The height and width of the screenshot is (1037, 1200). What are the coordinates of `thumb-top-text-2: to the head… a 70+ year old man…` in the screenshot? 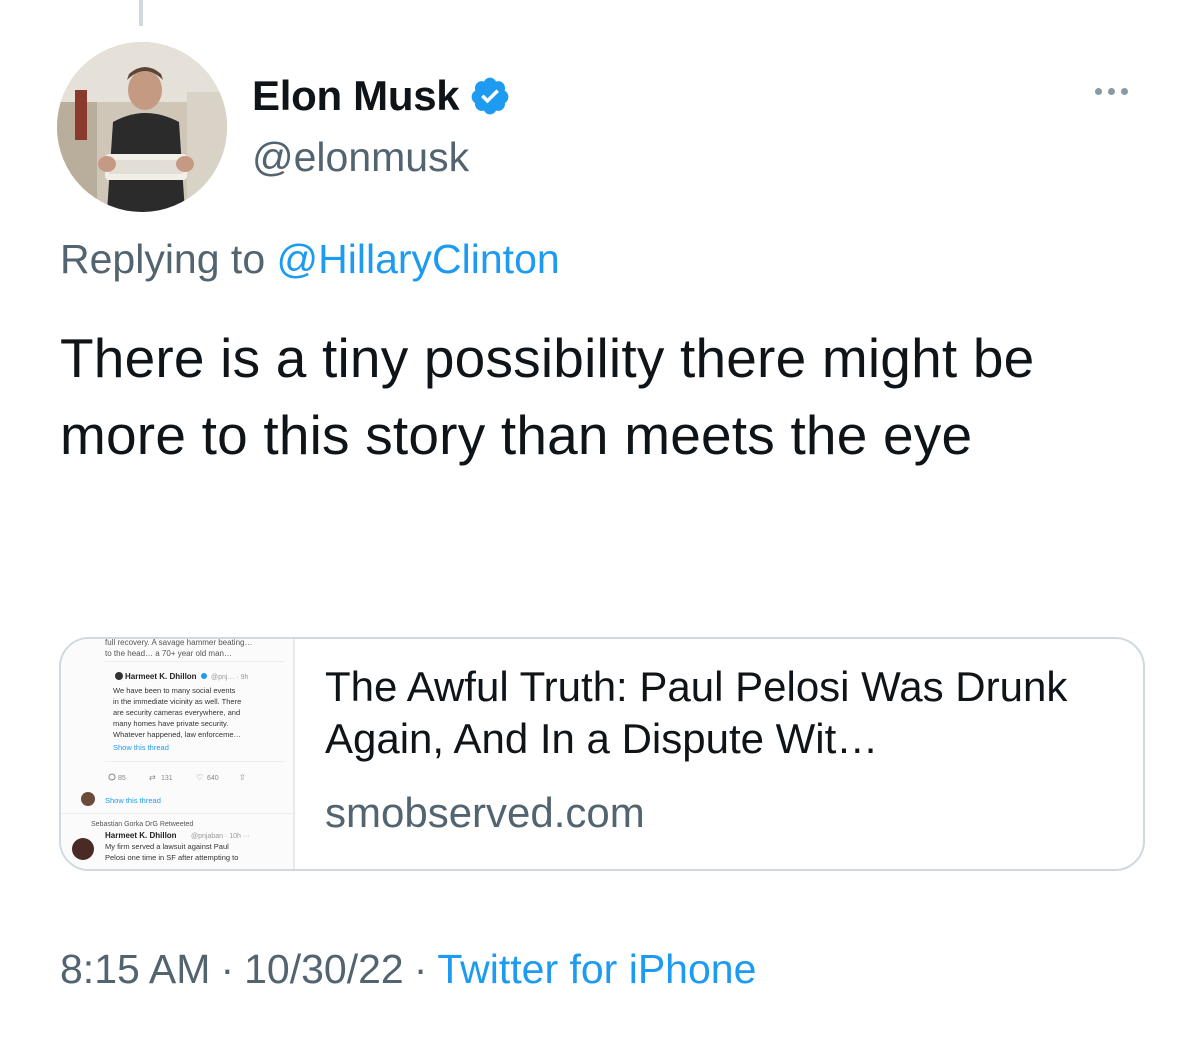 It's located at (168, 653).